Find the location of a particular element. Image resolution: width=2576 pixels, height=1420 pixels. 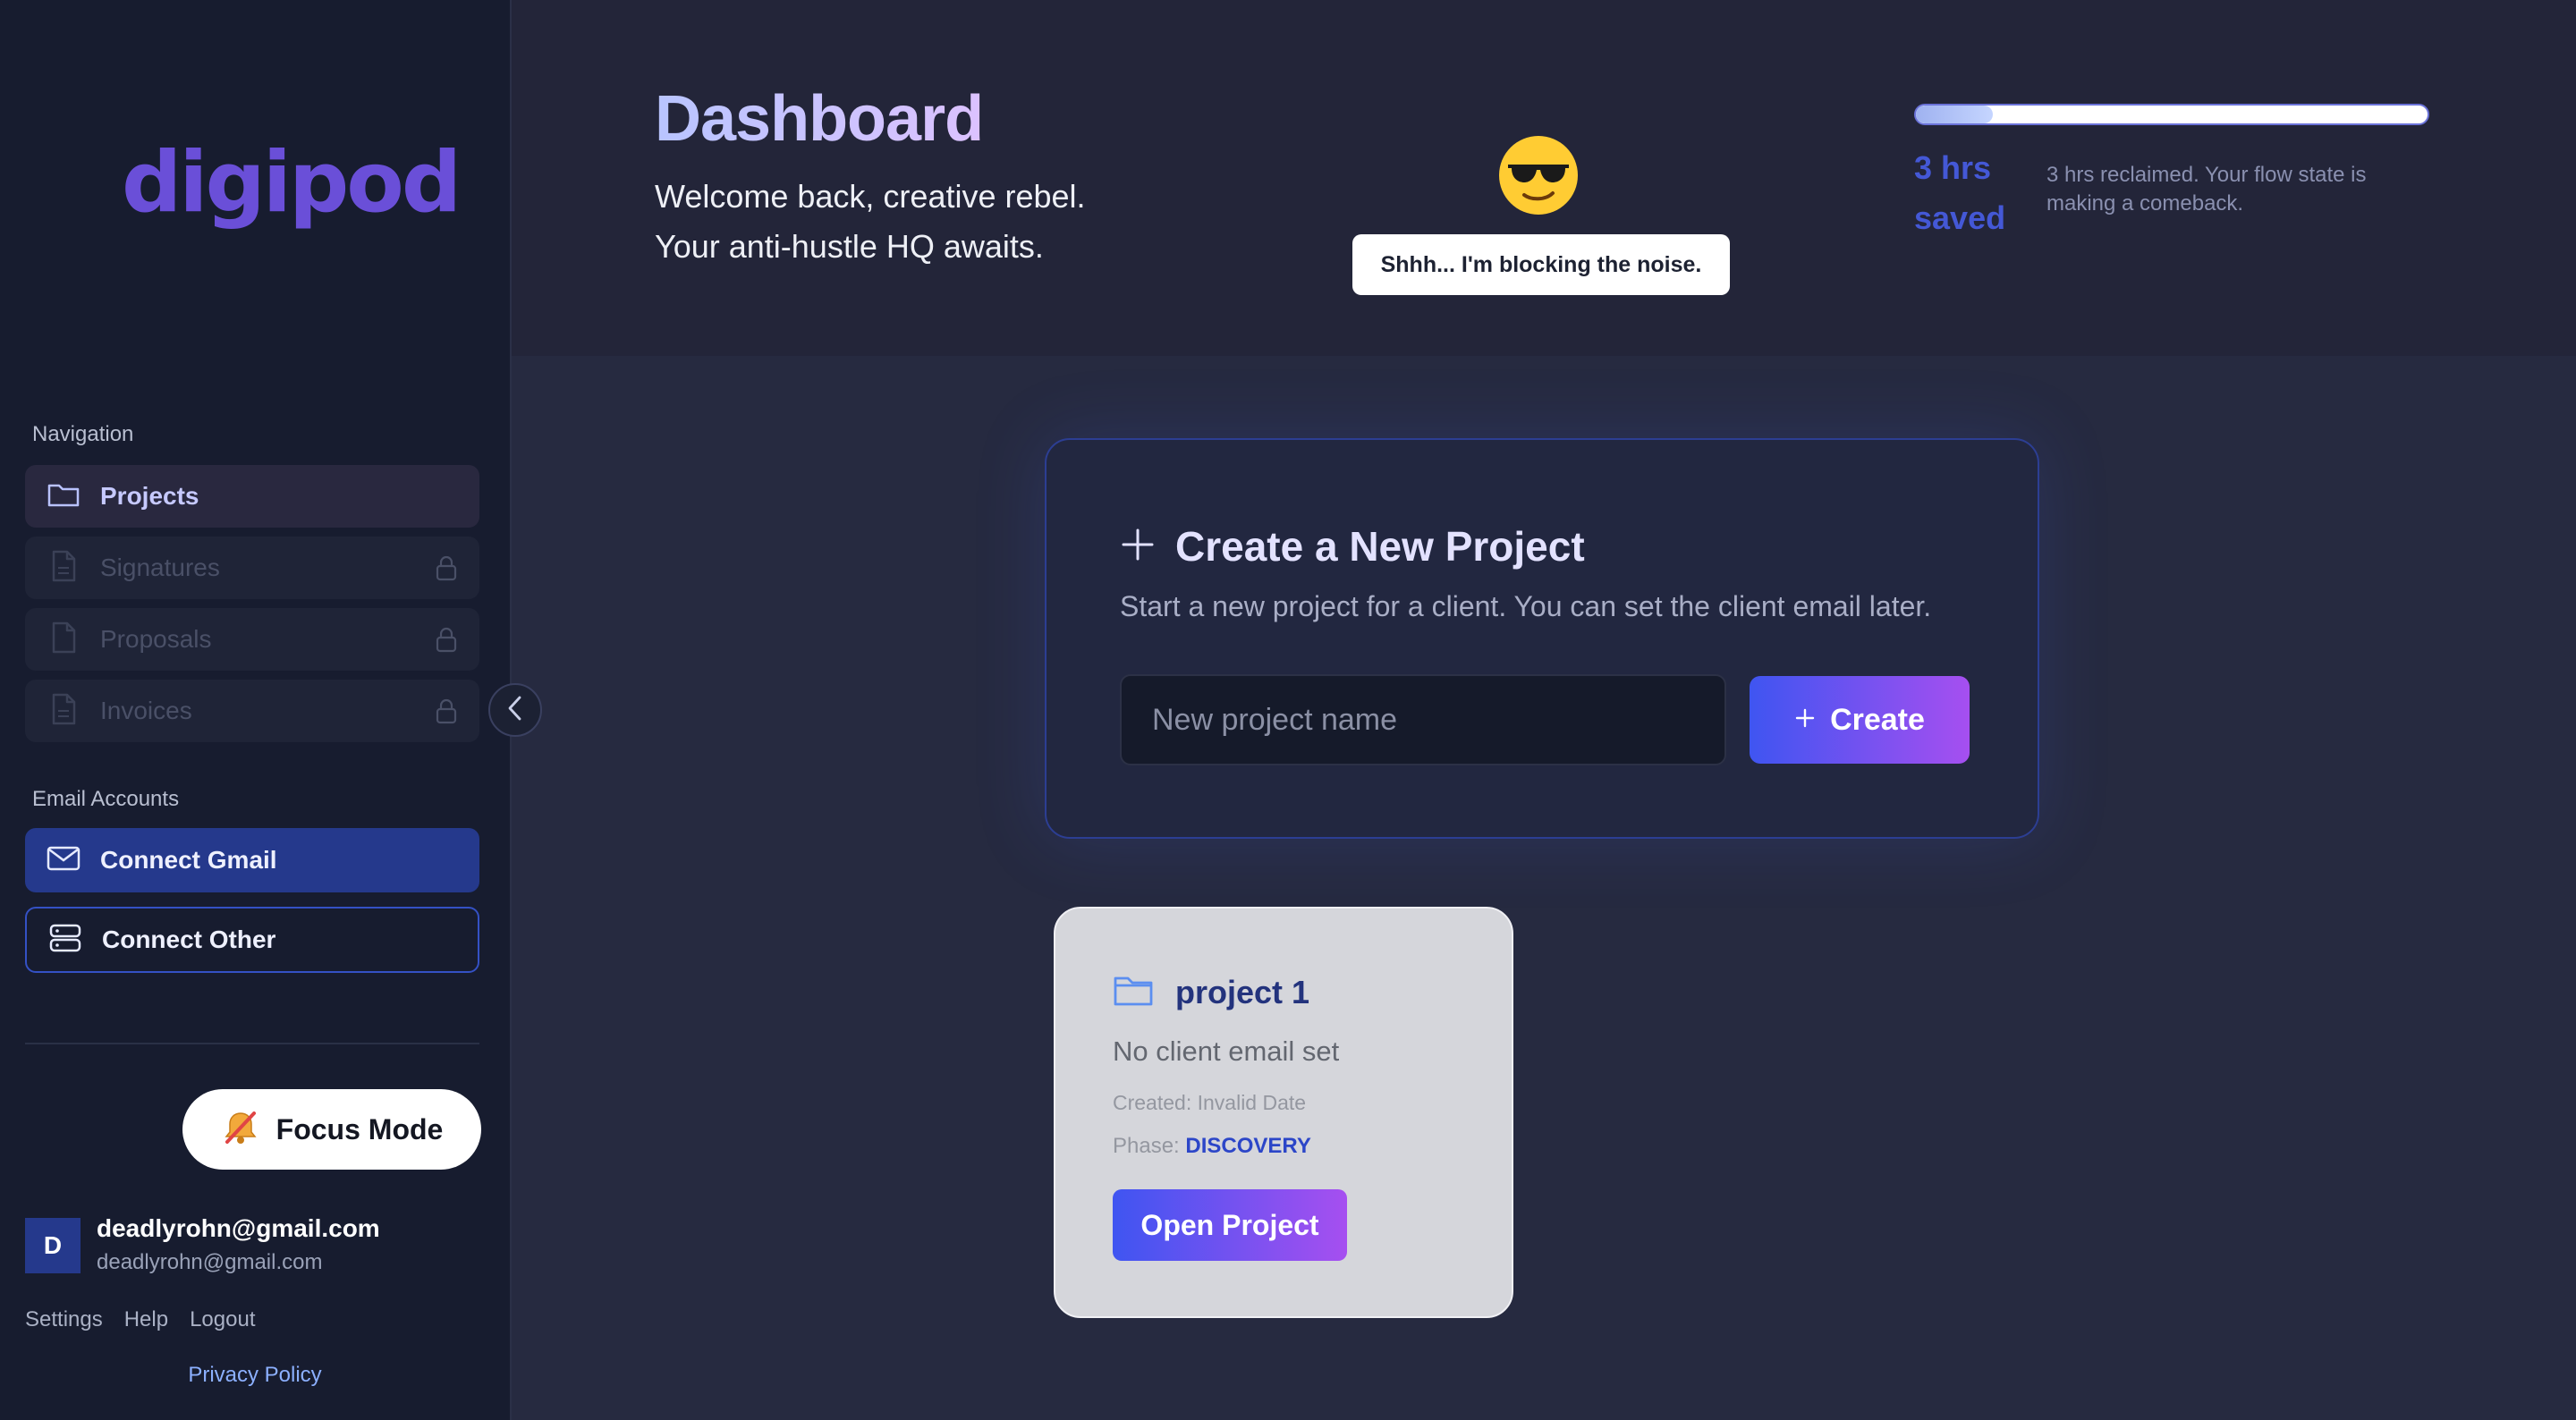

hours-saved-label: saved is located at coordinates (1960, 217).